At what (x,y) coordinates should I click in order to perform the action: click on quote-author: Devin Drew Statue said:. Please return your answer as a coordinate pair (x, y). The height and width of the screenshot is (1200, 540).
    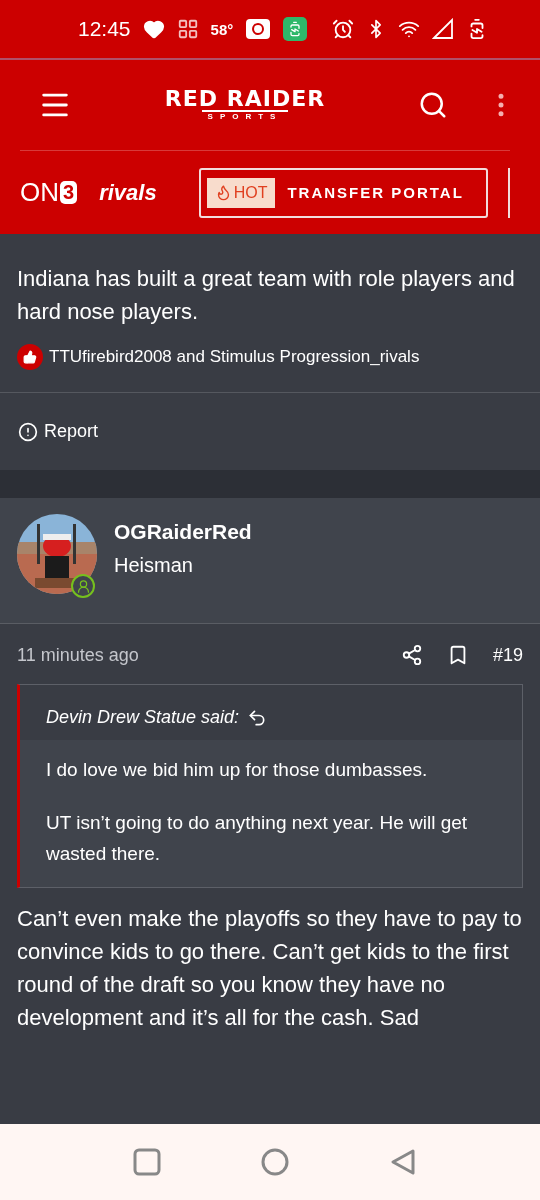
    Looking at the image, I should click on (143, 717).